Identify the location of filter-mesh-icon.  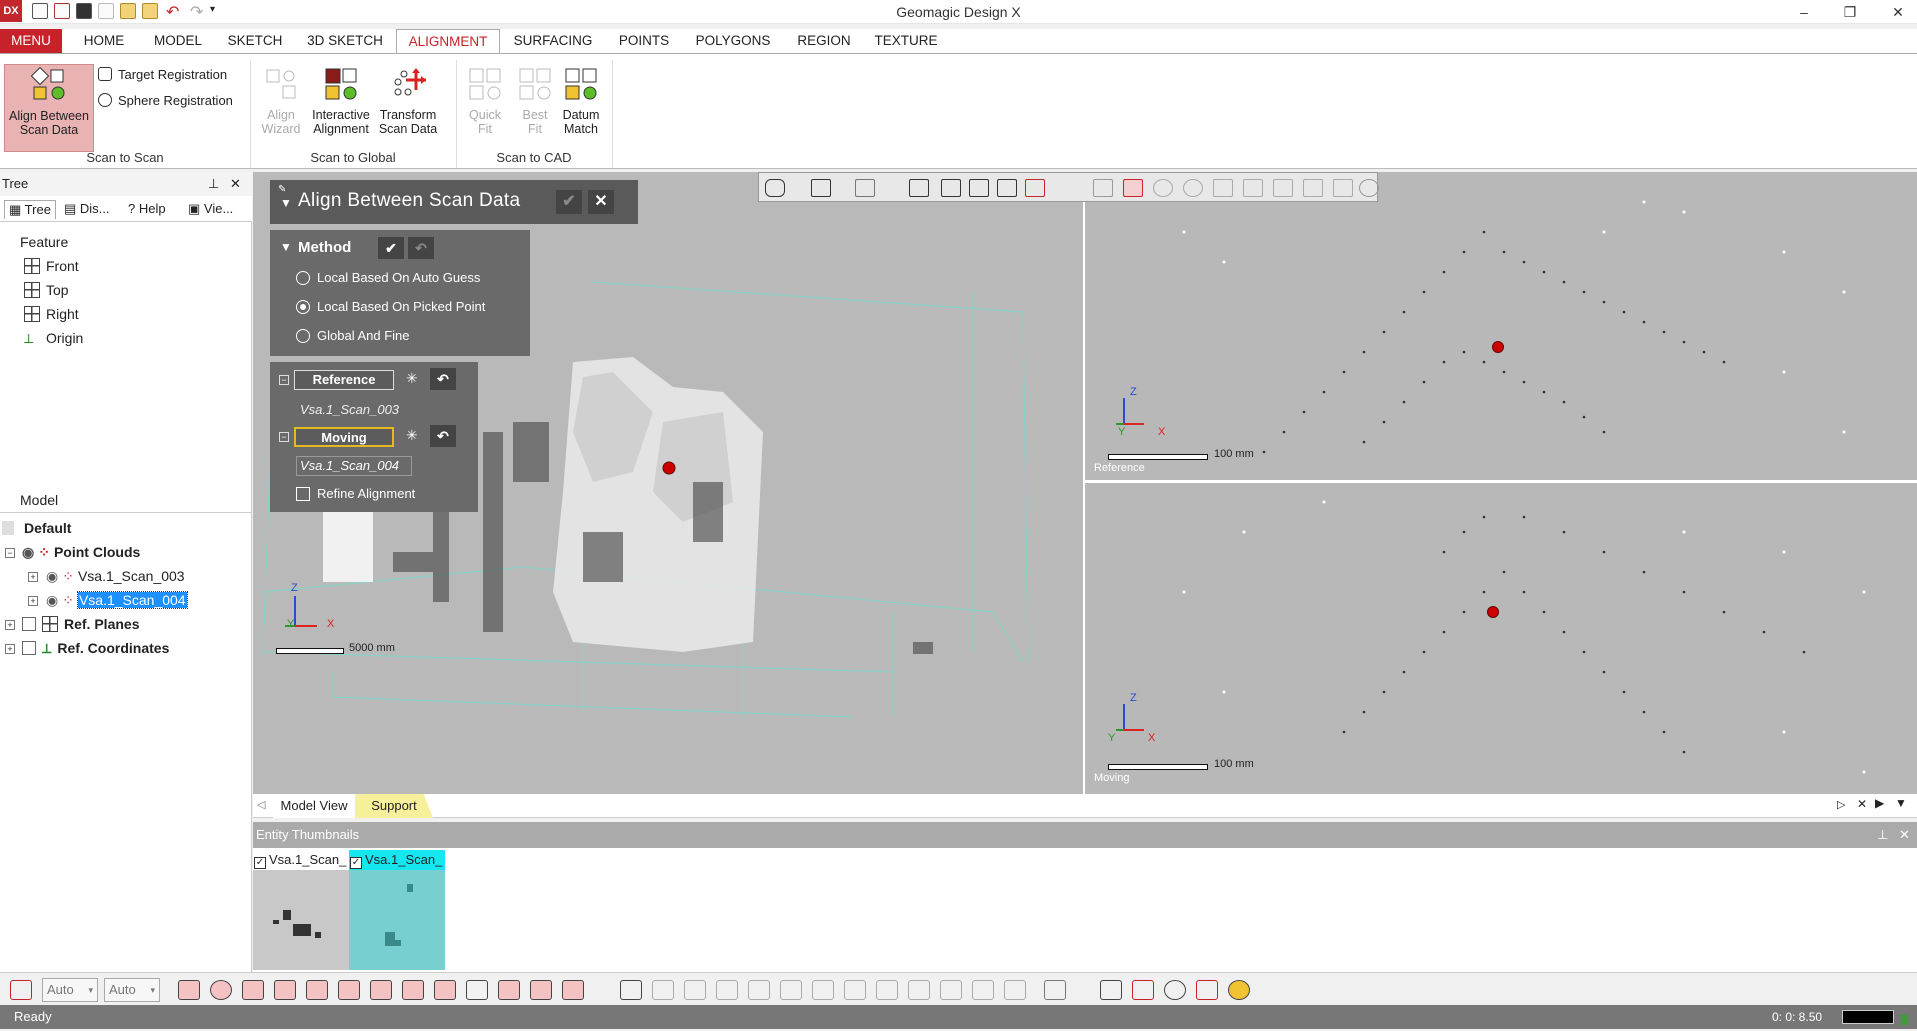
(221, 990).